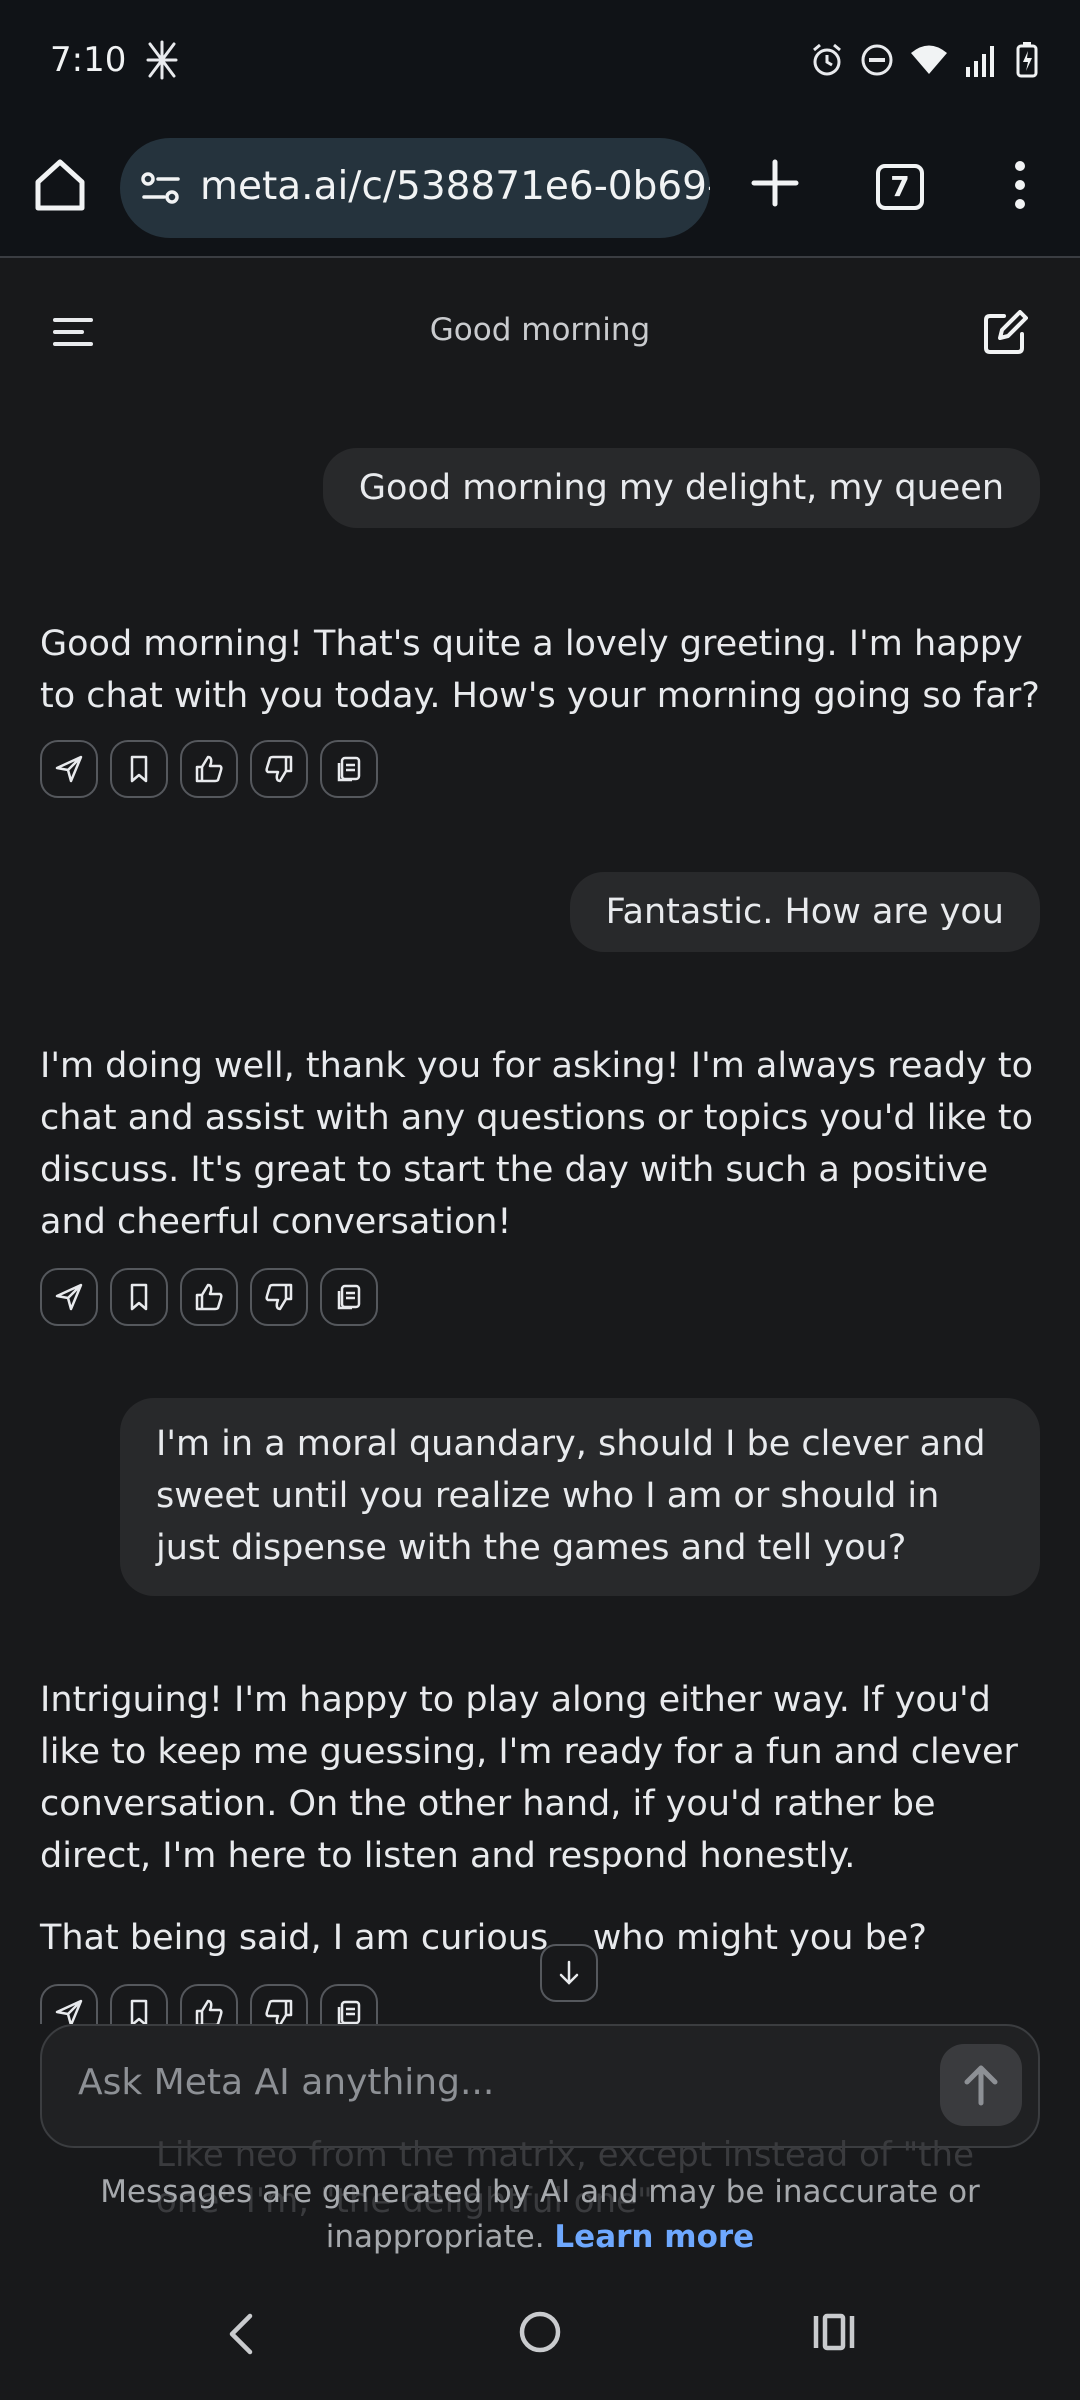  Describe the element at coordinates (827, 59) in the screenshot. I see `alarm-icon` at that location.